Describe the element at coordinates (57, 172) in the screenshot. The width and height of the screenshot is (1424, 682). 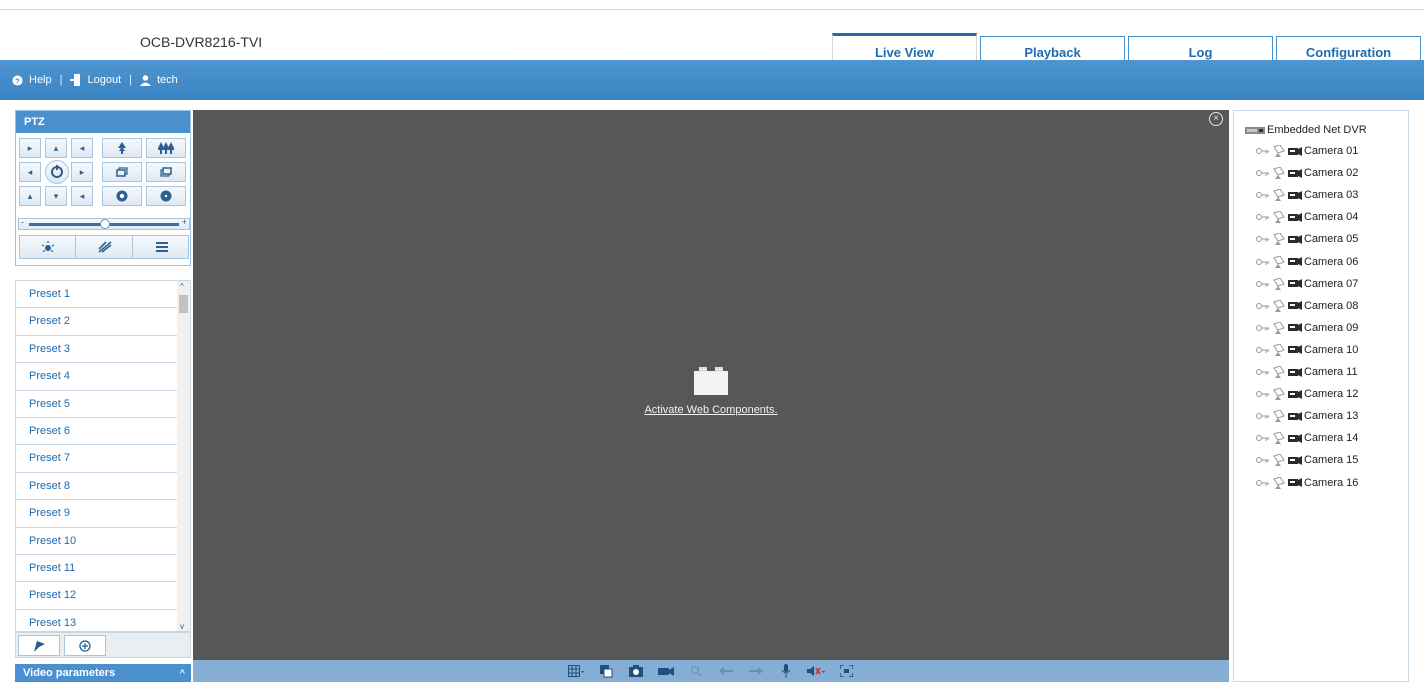
I see `ptz-auto-button` at that location.